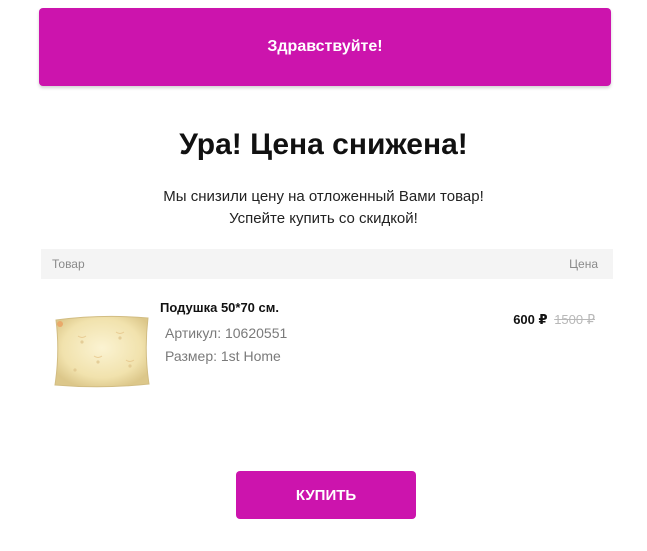  Describe the element at coordinates (323, 144) in the screenshot. I see `page-title: Ура! Цена снижена!` at that location.